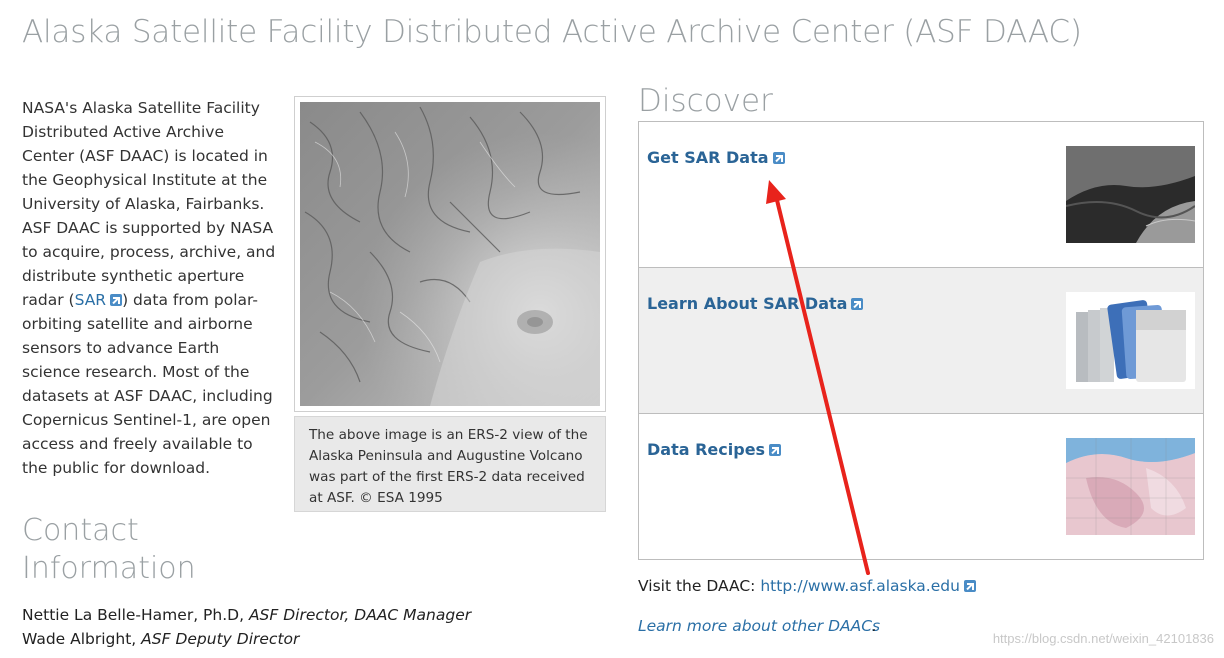  I want to click on learn-more-period: ., so click(874, 626).